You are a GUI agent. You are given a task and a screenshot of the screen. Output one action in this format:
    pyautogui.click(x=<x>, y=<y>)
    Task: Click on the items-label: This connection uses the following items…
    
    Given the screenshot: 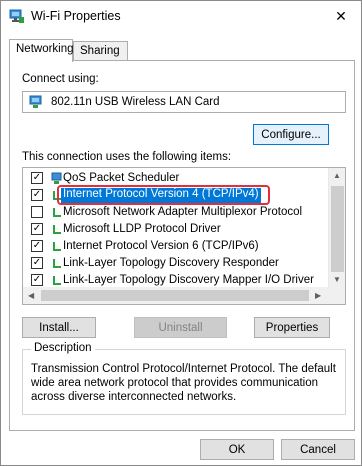 What is the action you would take?
    pyautogui.click(x=127, y=157)
    